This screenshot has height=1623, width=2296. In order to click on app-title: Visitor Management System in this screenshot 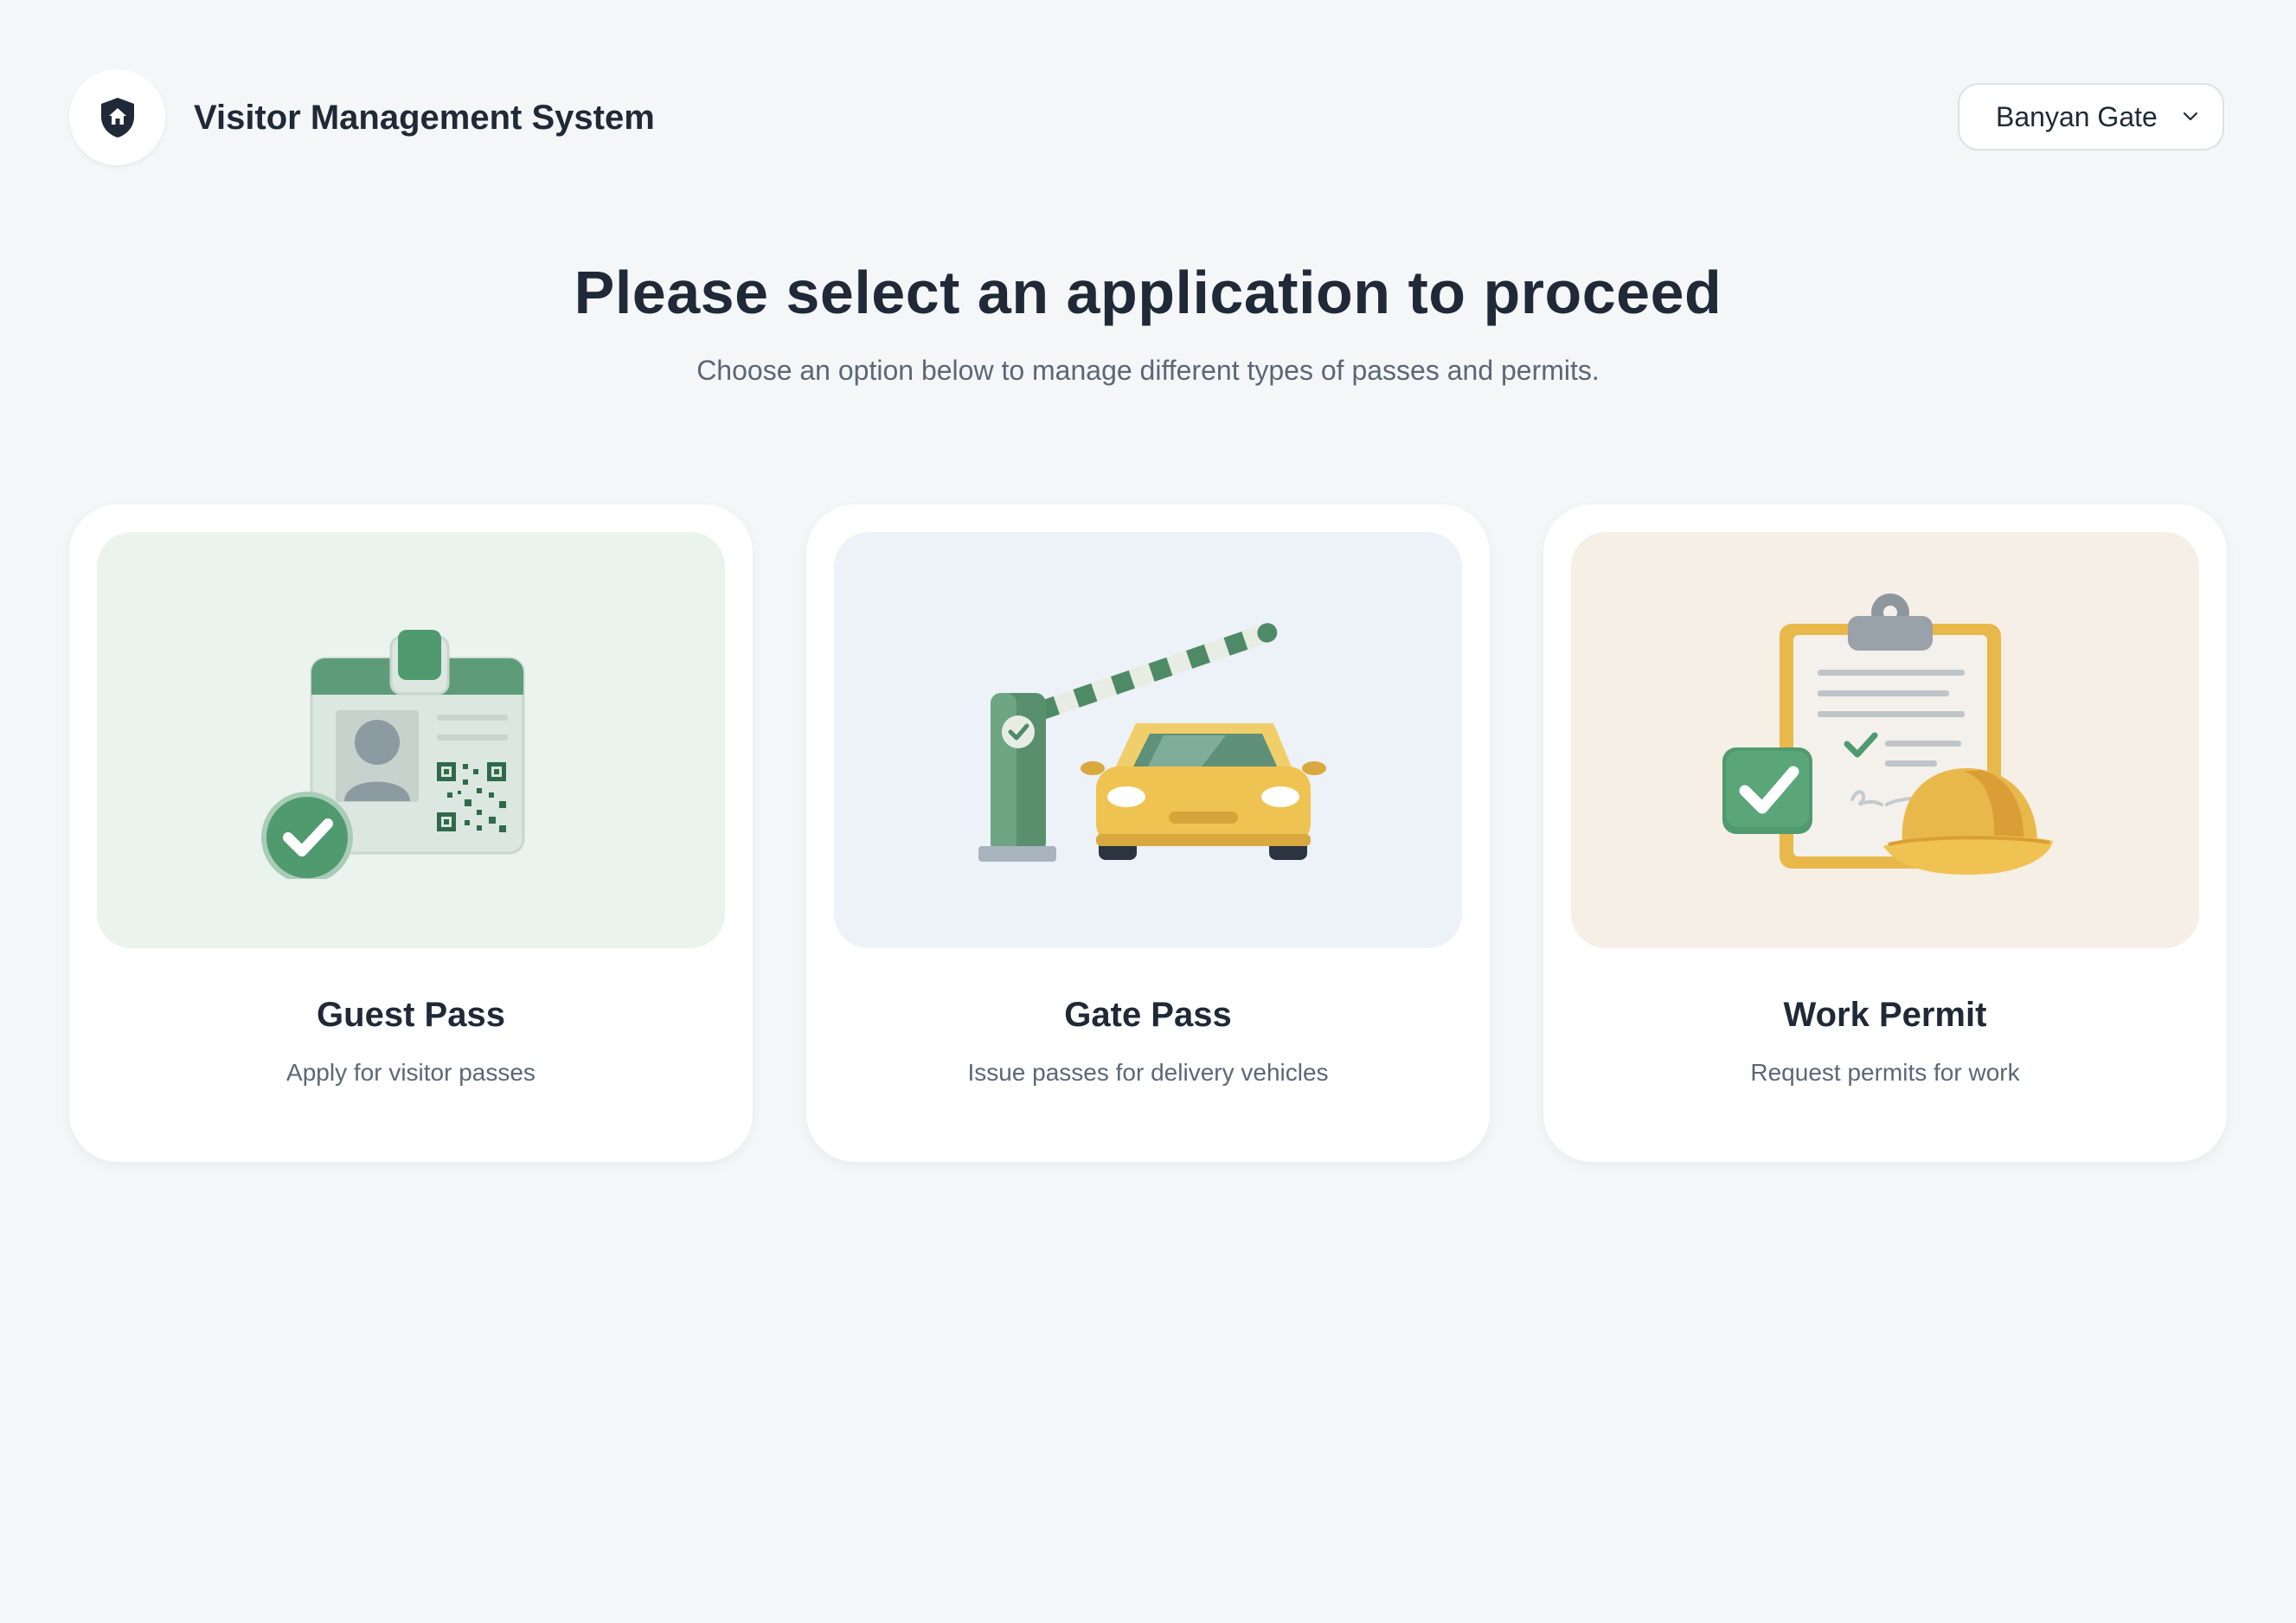, I will do `click(425, 118)`.